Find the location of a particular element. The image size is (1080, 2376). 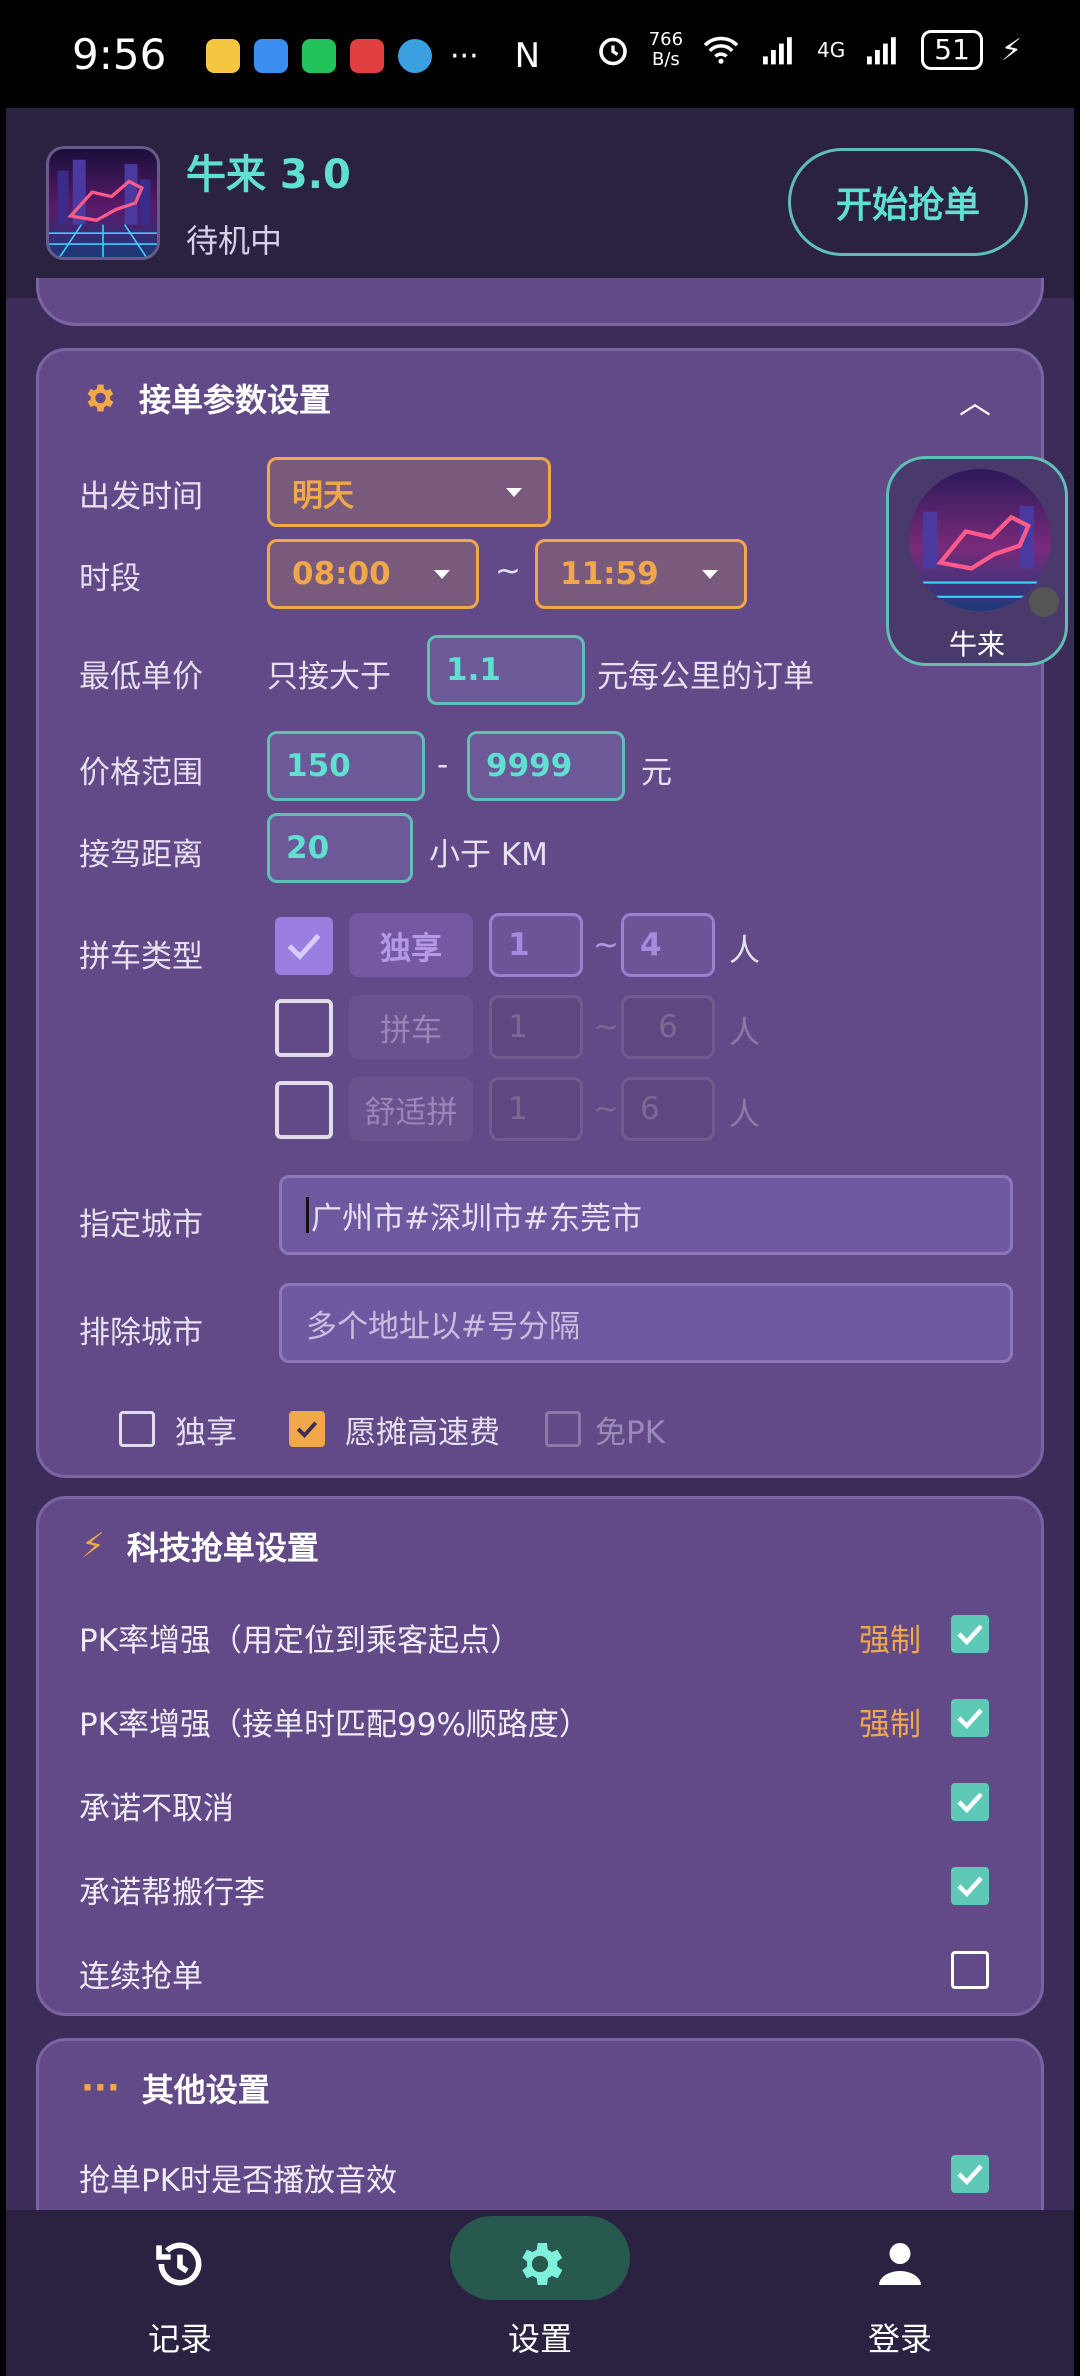

carpool-comfort-max: 6 is located at coordinates (668, 1109).